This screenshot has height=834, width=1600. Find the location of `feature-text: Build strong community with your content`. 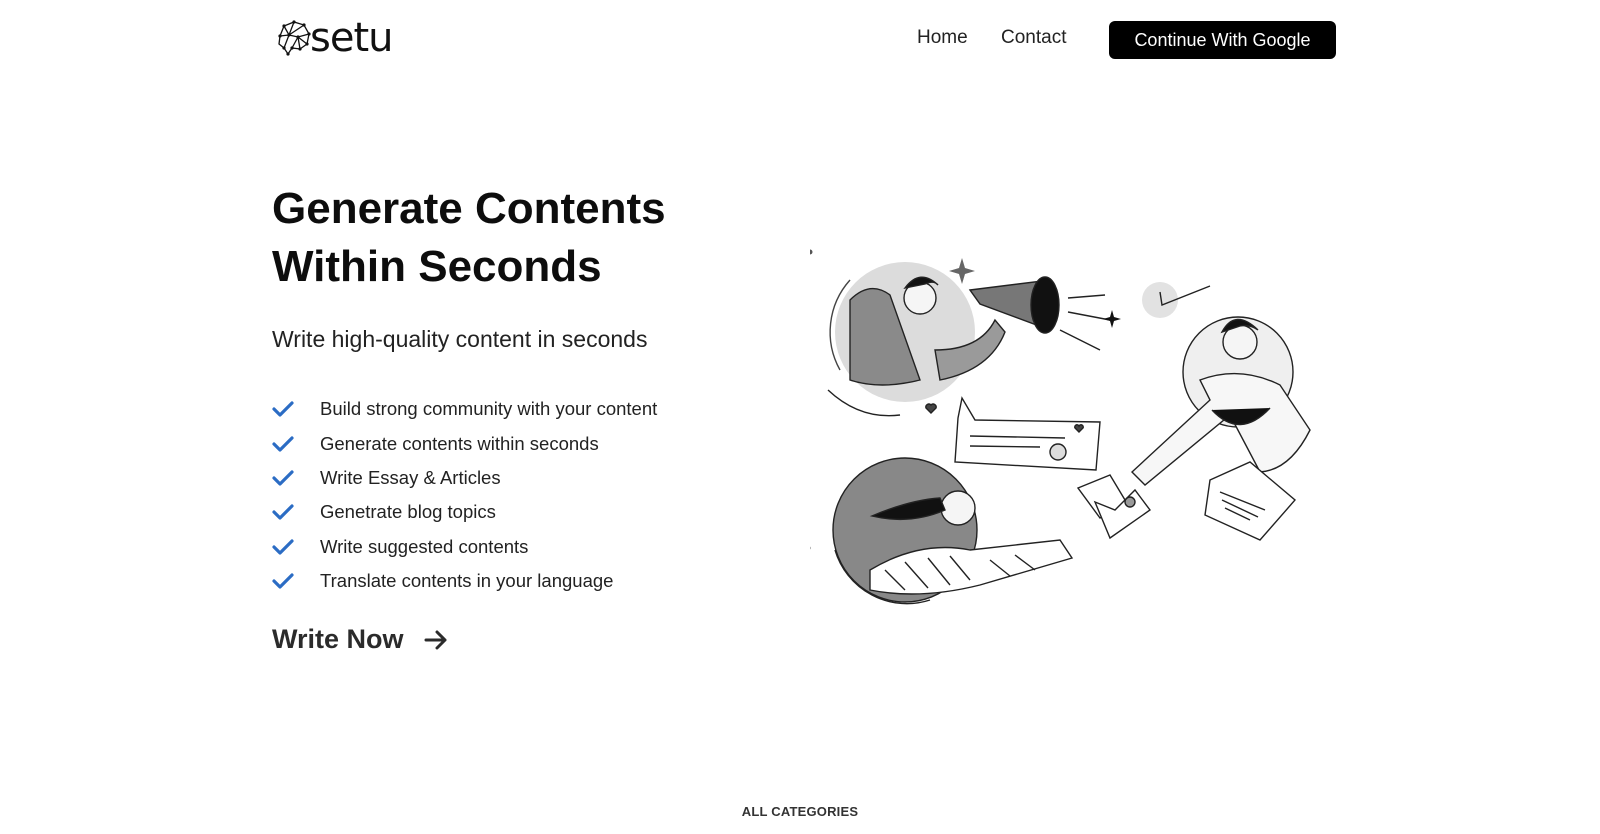

feature-text: Build strong community with your content is located at coordinates (489, 409).